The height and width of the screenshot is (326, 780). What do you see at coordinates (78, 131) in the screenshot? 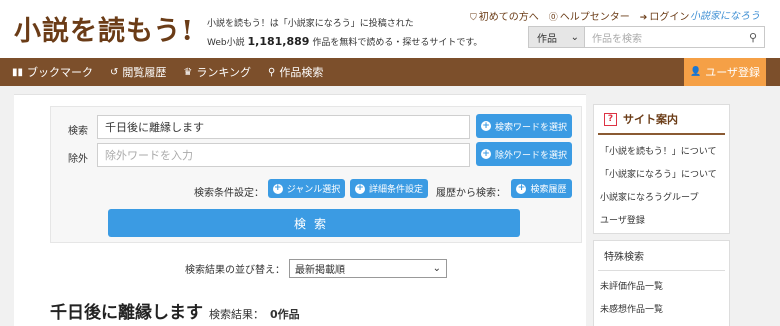
I see `keyword-label: 検索` at bounding box center [78, 131].